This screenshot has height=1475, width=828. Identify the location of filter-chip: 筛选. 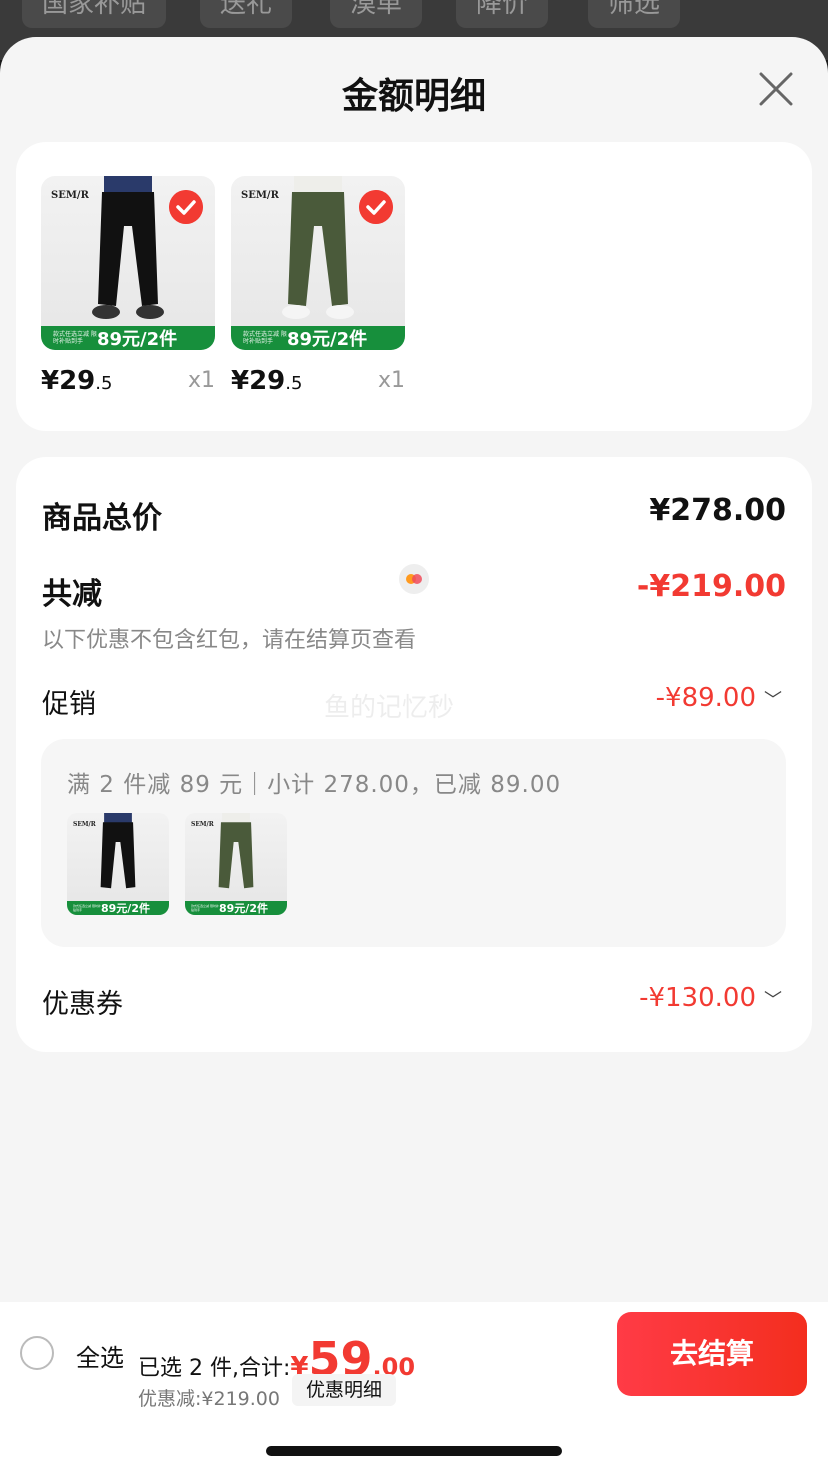
(634, 14).